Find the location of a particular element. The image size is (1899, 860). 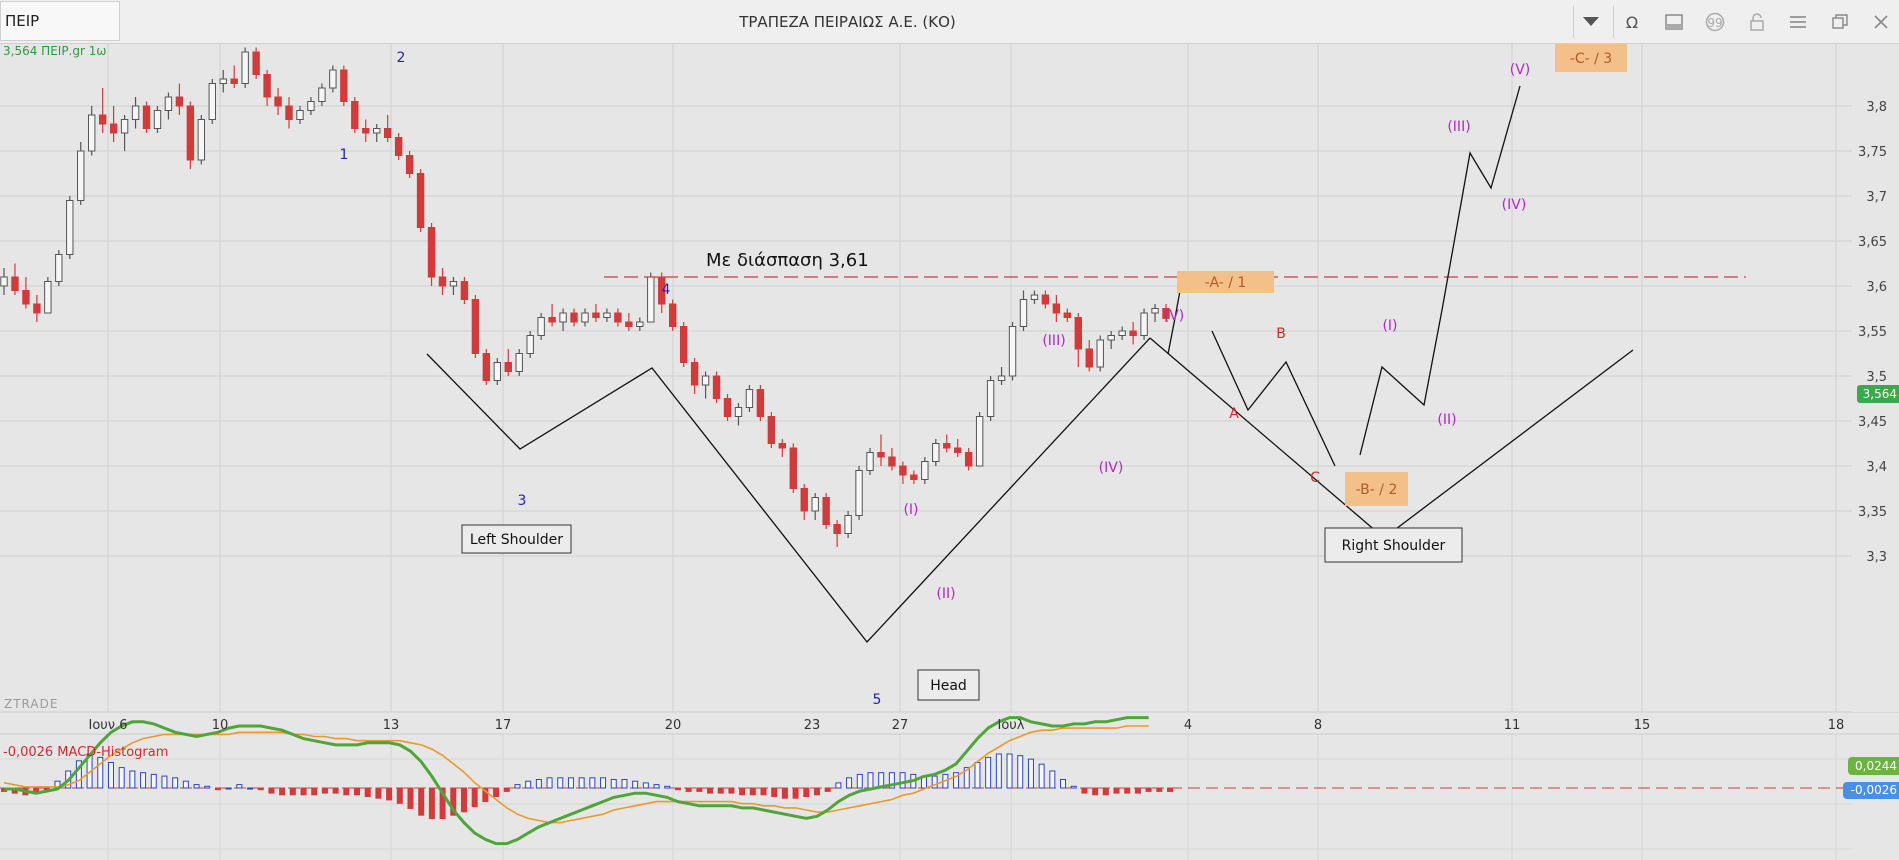

omega-icon: Ω is located at coordinates (1632, 22).